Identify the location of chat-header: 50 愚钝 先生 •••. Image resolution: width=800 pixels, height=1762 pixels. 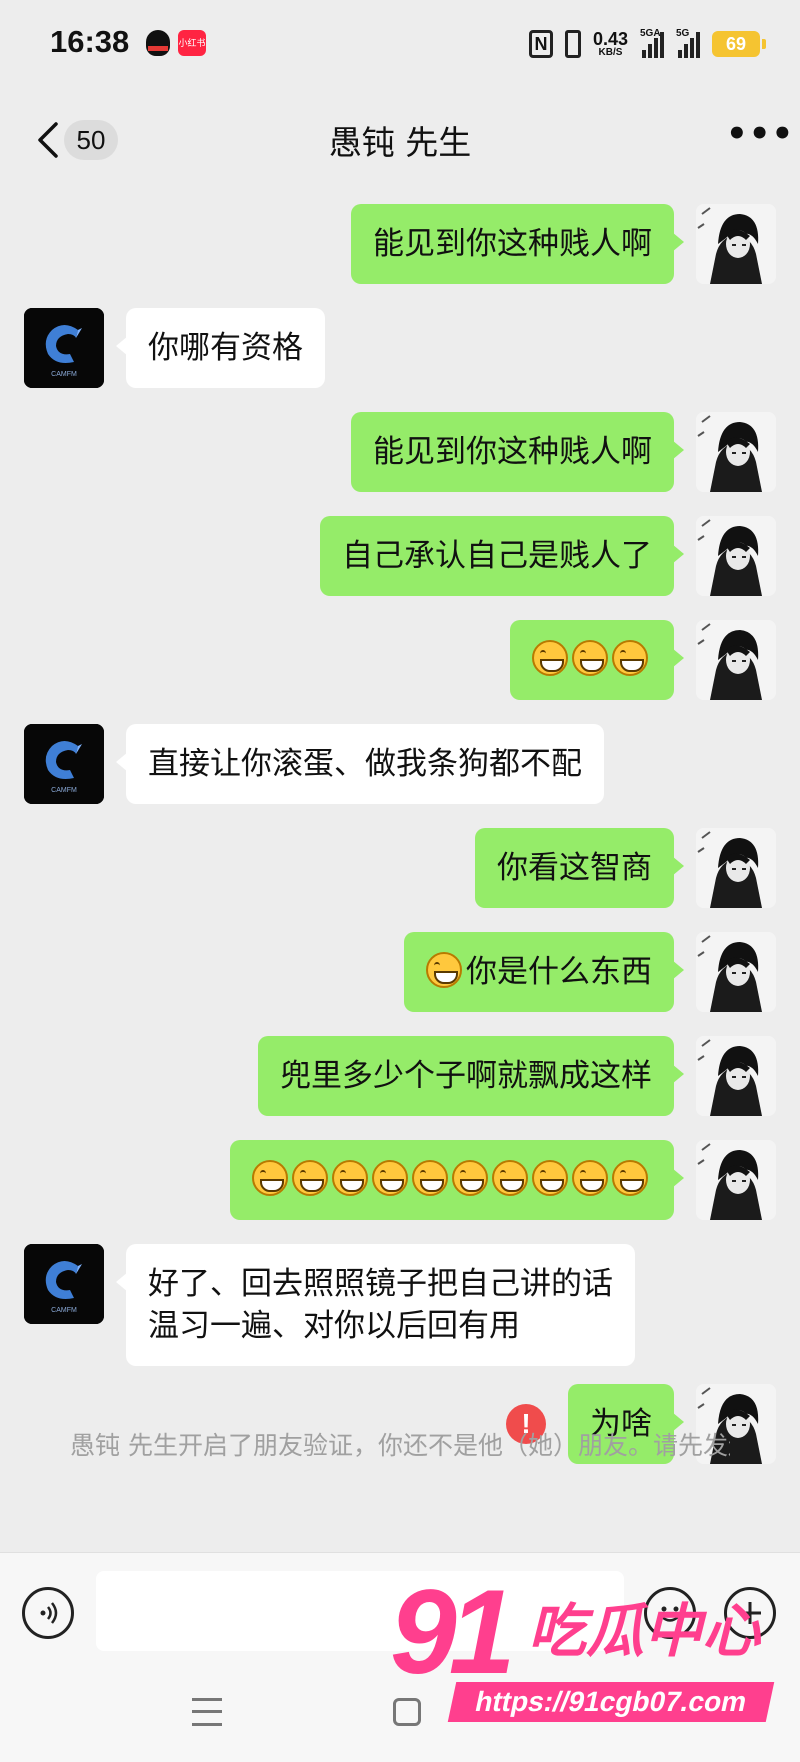
(400, 138).